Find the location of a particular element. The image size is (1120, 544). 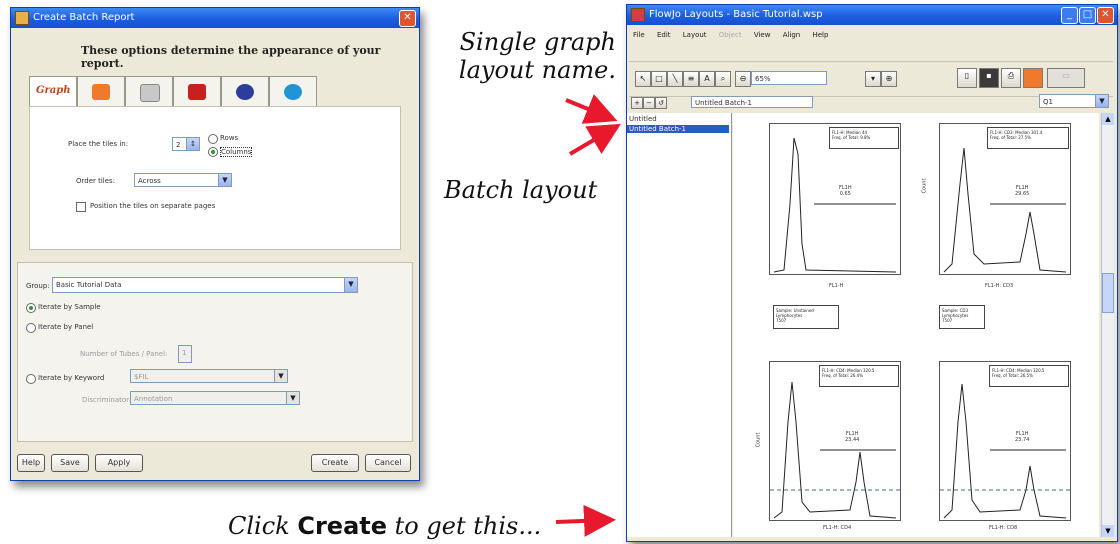

right-select-value: Q1 is located at coordinates (1048, 102).